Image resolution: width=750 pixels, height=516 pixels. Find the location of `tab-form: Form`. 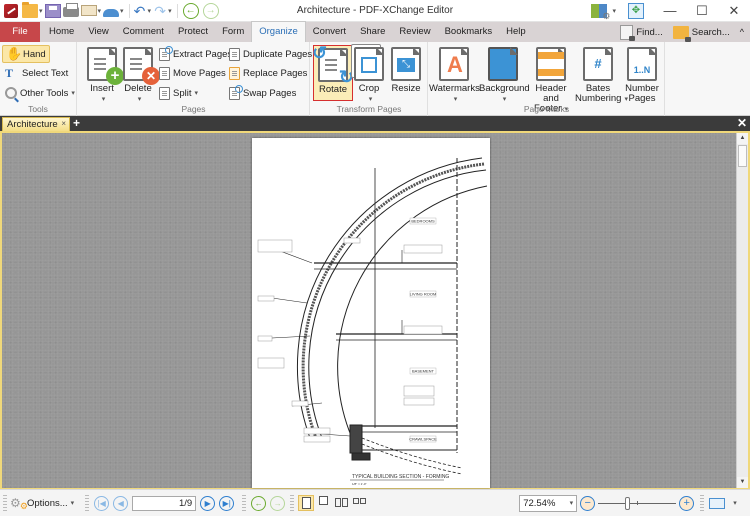

tab-form: Form is located at coordinates (233, 32).